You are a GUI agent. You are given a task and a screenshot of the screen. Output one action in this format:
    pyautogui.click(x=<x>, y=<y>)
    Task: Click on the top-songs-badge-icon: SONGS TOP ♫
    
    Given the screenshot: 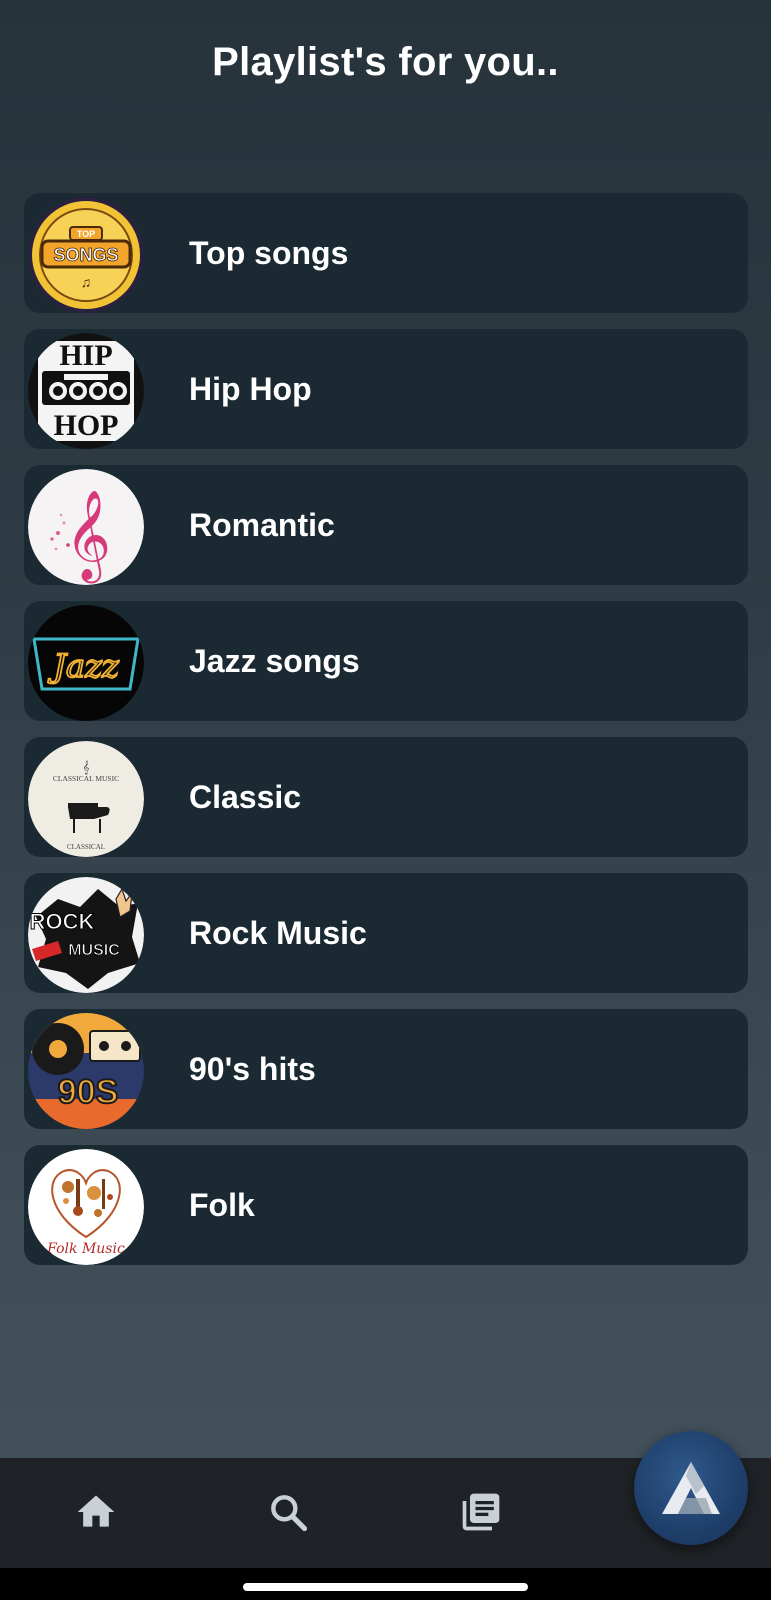 What is the action you would take?
    pyautogui.click(x=86, y=255)
    